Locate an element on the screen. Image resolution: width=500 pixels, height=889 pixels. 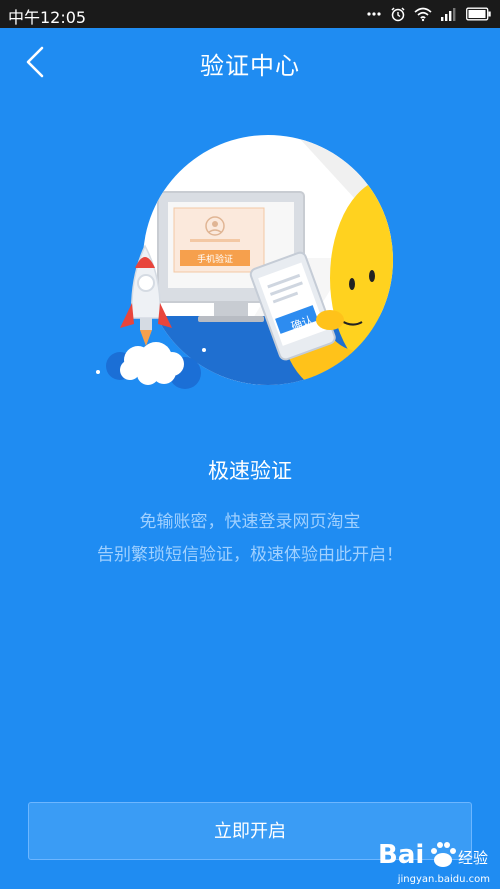
feature-description-line1: 免输账密，快速登录网页淘宝 is located at coordinates (250, 522).